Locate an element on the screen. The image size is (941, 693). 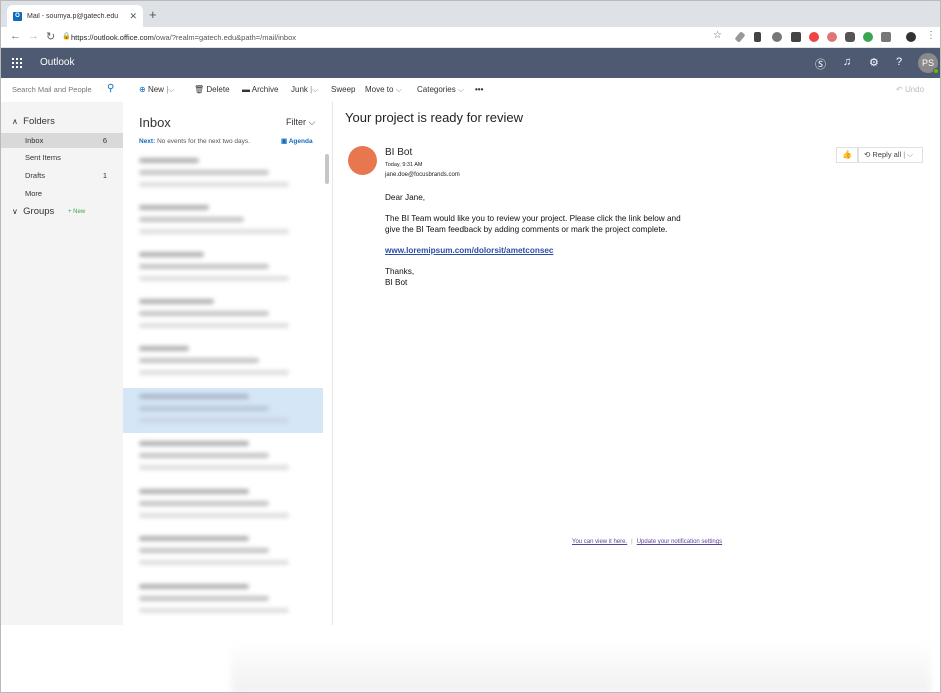
thumbs-up-icon: 👍 is located at coordinates (847, 154).